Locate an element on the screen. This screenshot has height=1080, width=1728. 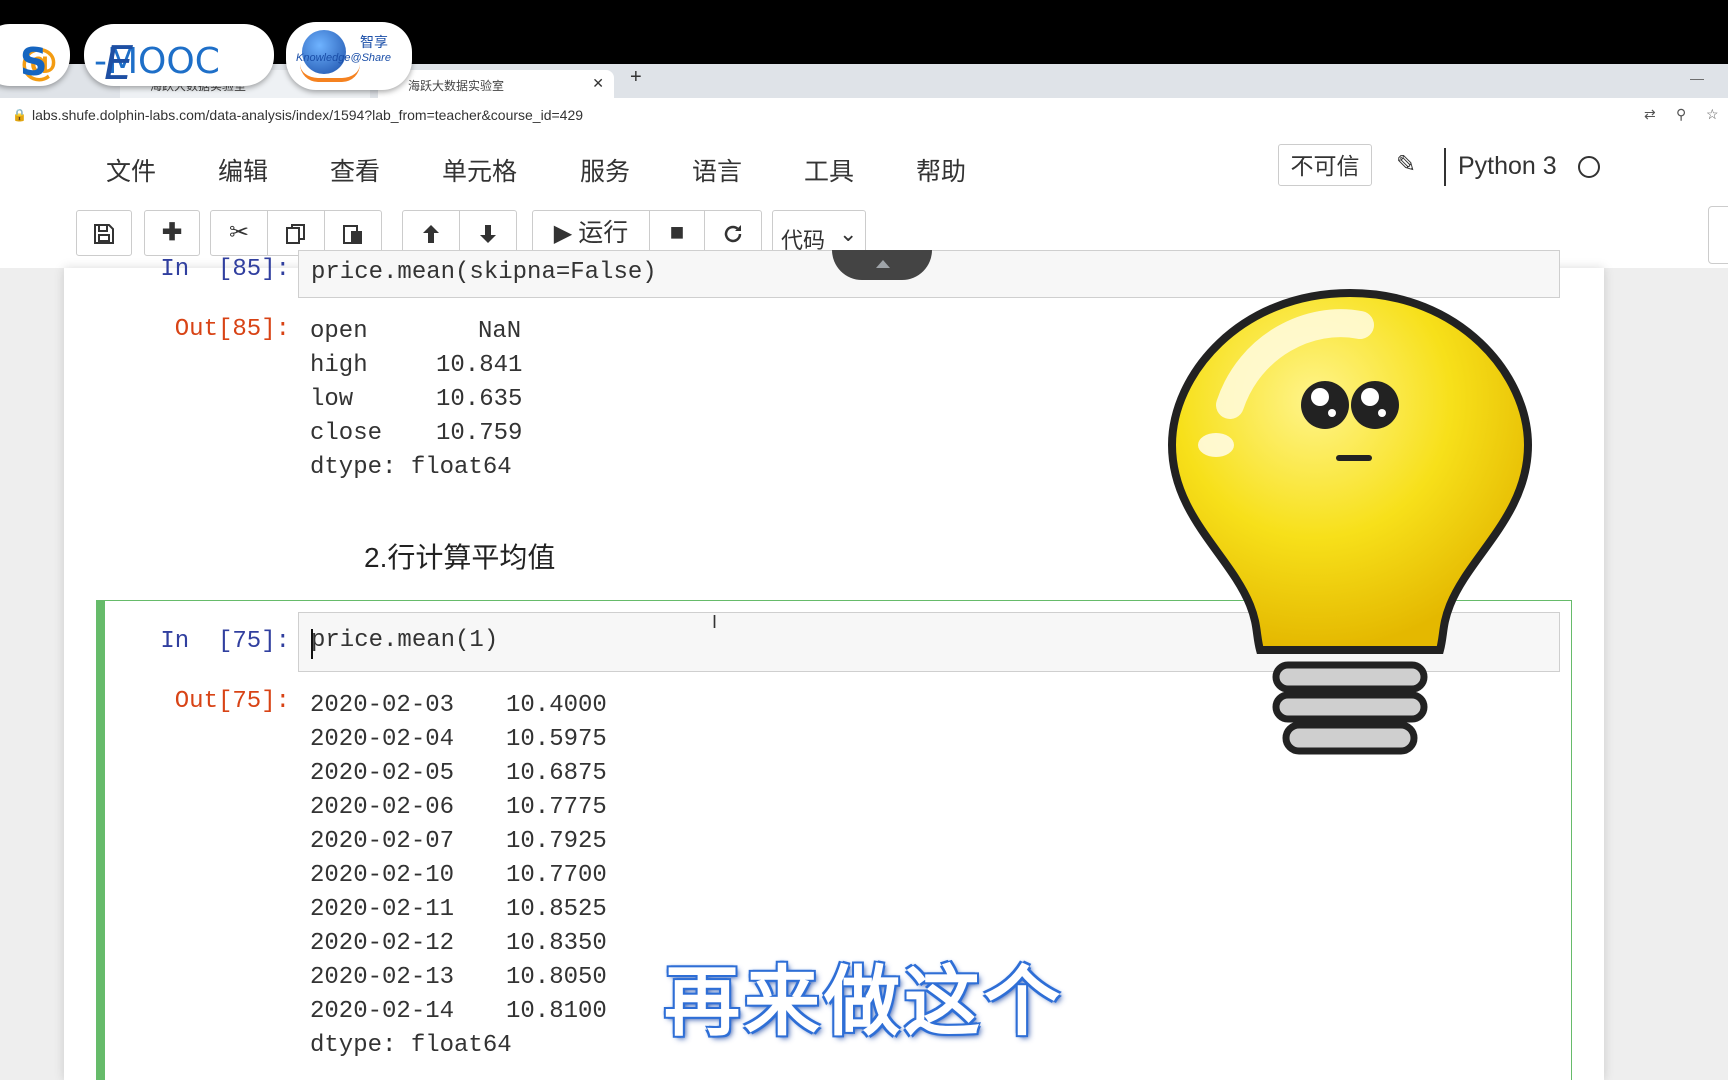
pencil-icon: ✎ is located at coordinates (1406, 164).